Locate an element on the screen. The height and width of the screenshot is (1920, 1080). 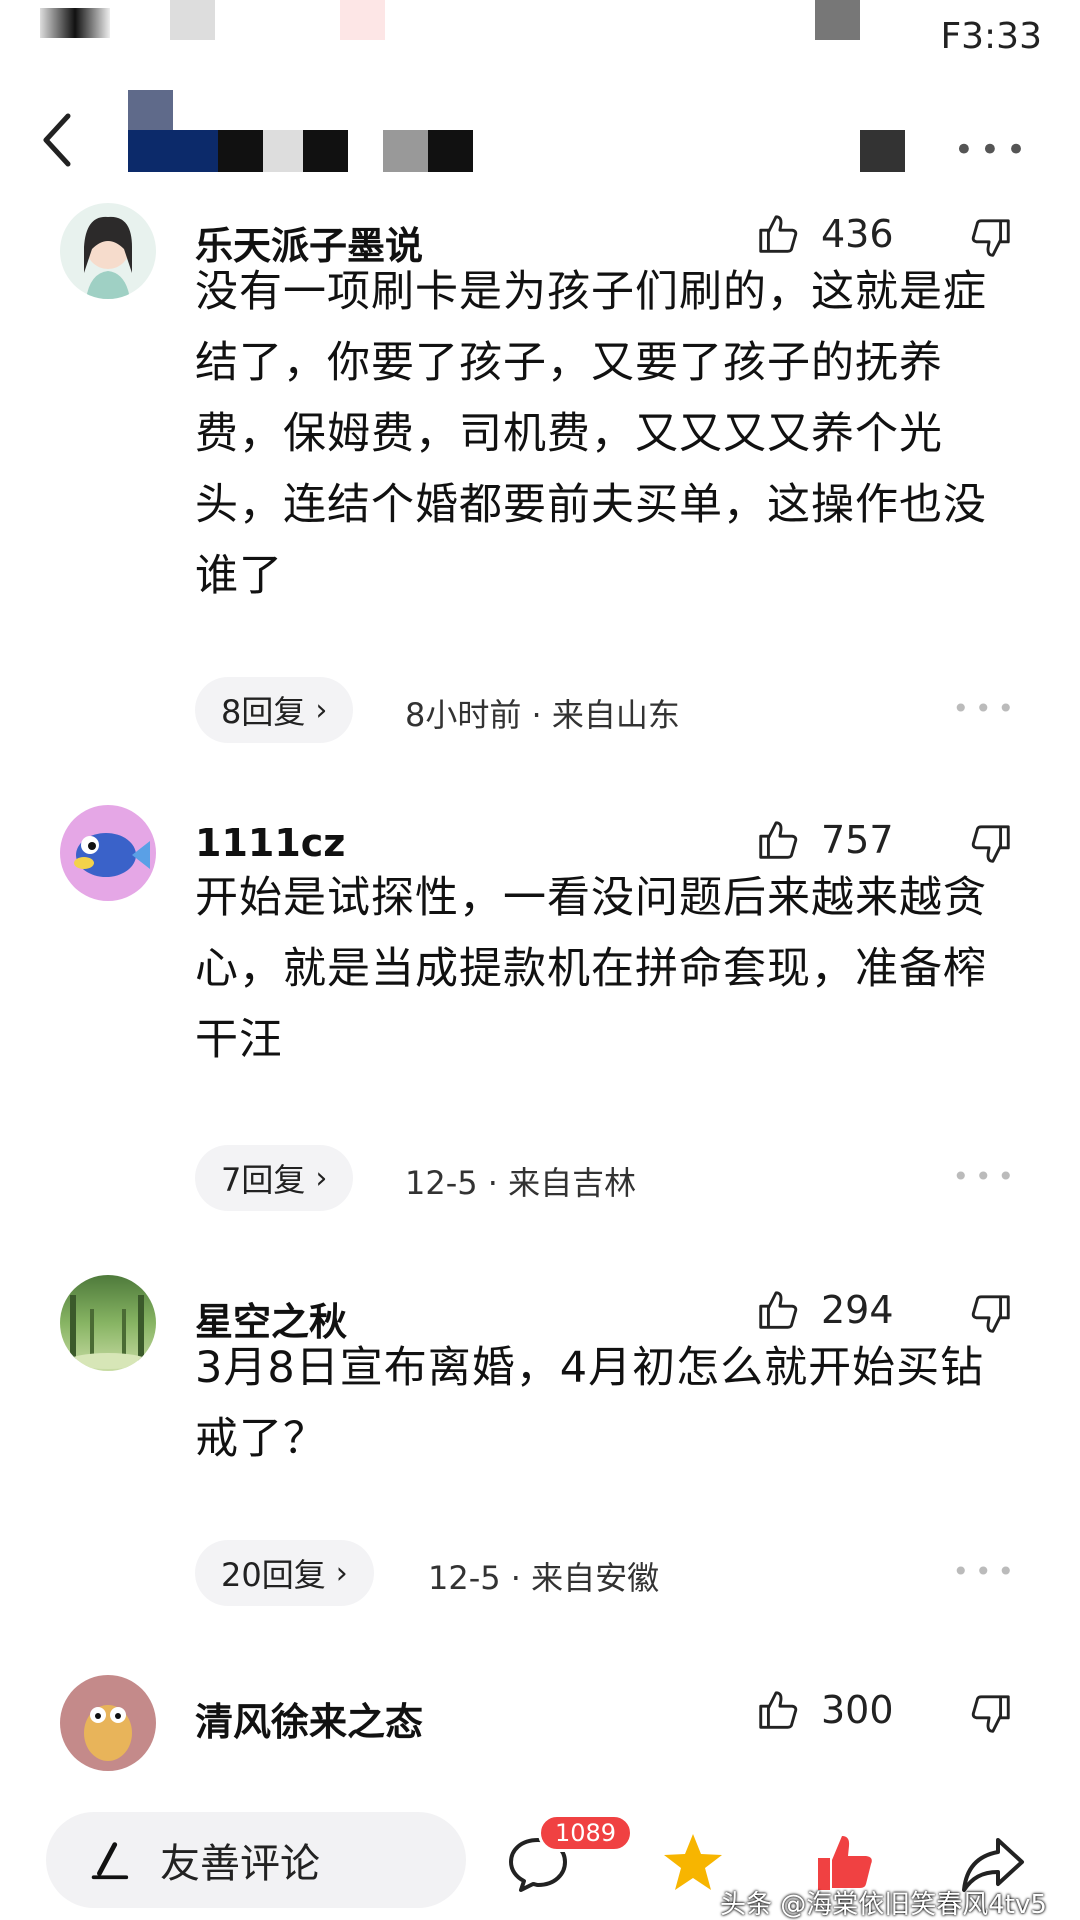
reply-count: 8回复 is located at coordinates (263, 712).